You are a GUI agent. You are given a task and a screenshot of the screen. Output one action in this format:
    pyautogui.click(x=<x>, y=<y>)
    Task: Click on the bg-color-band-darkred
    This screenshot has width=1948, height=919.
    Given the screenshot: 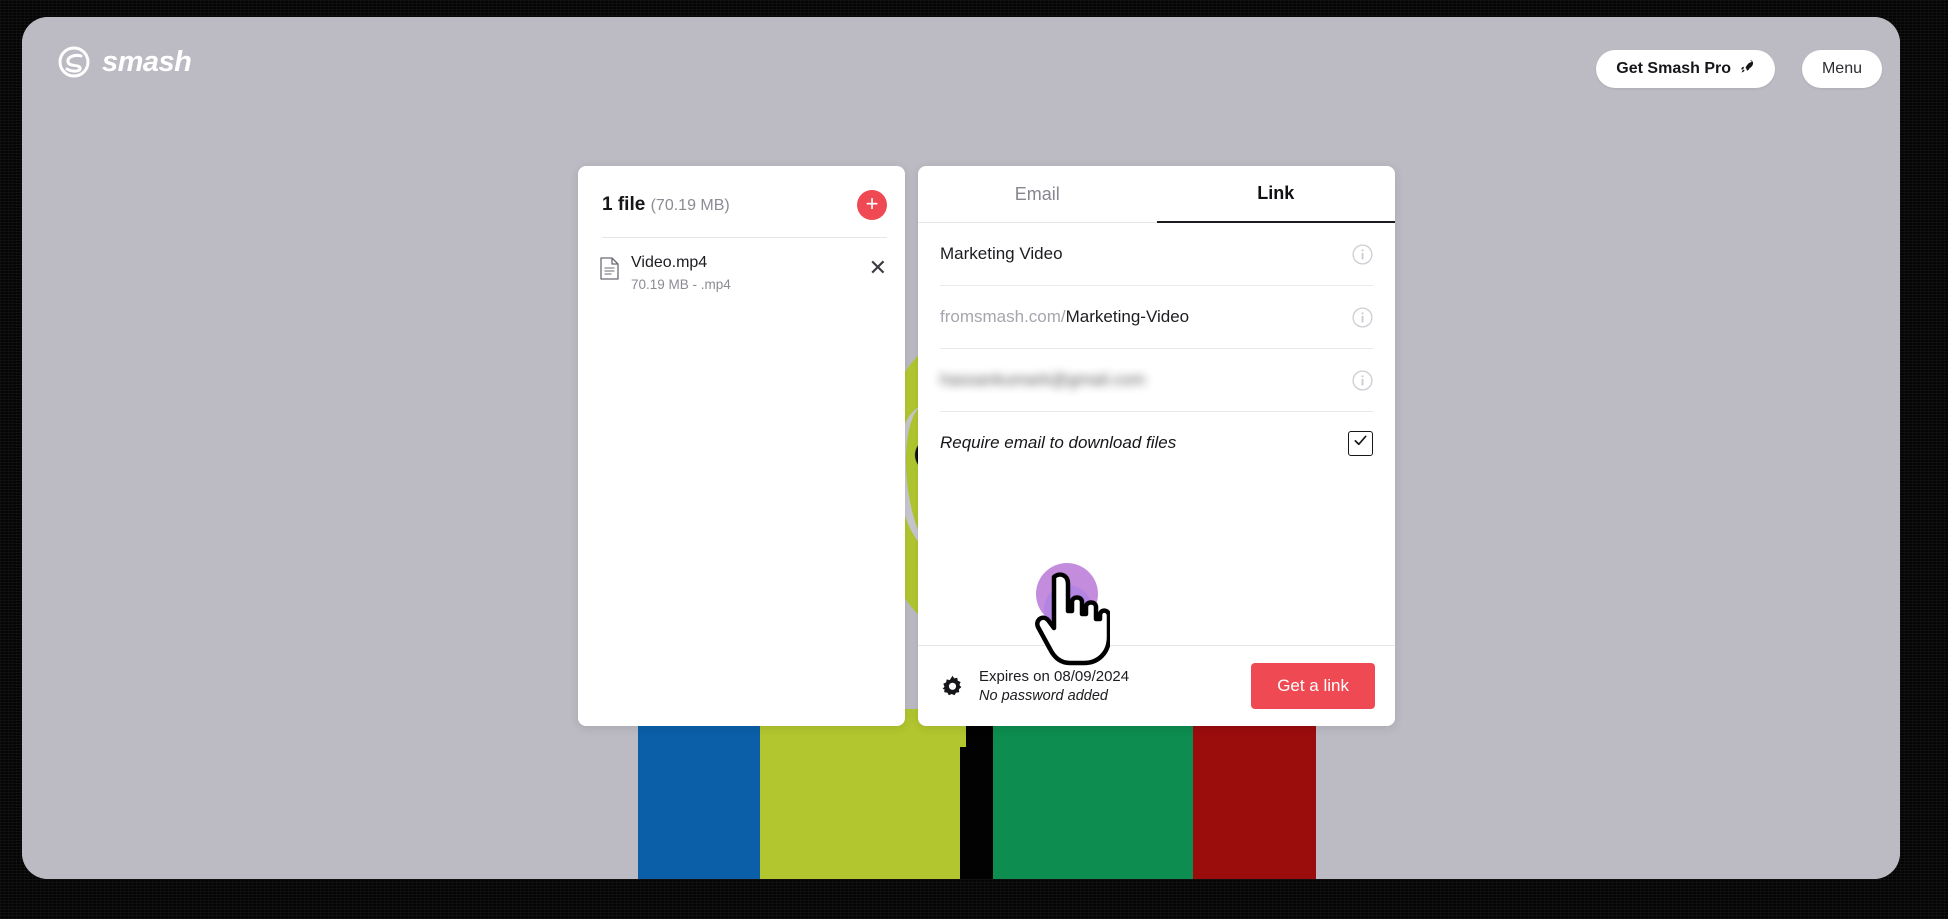 What is the action you would take?
    pyautogui.click(x=1254, y=796)
    